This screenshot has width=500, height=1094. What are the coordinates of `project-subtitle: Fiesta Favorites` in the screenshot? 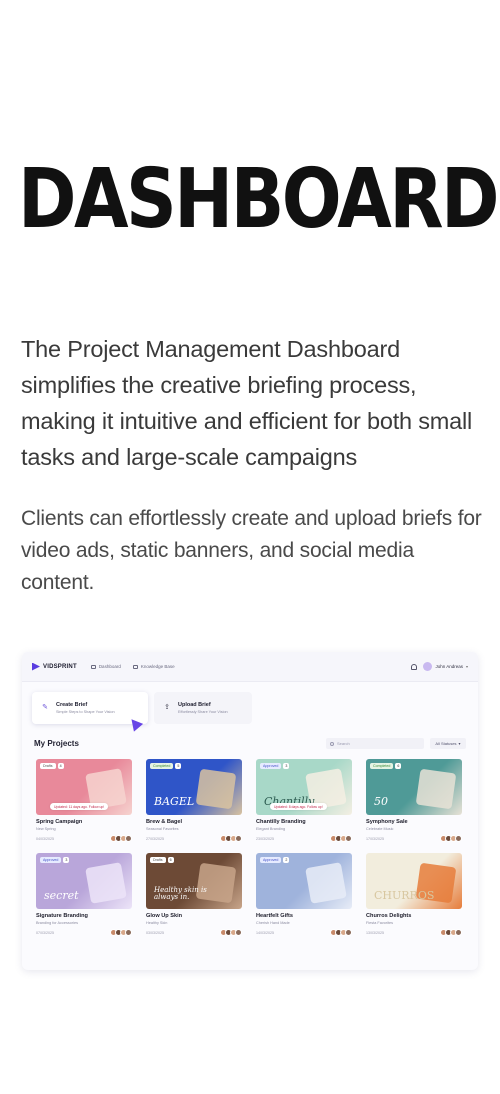 It's located at (380, 923).